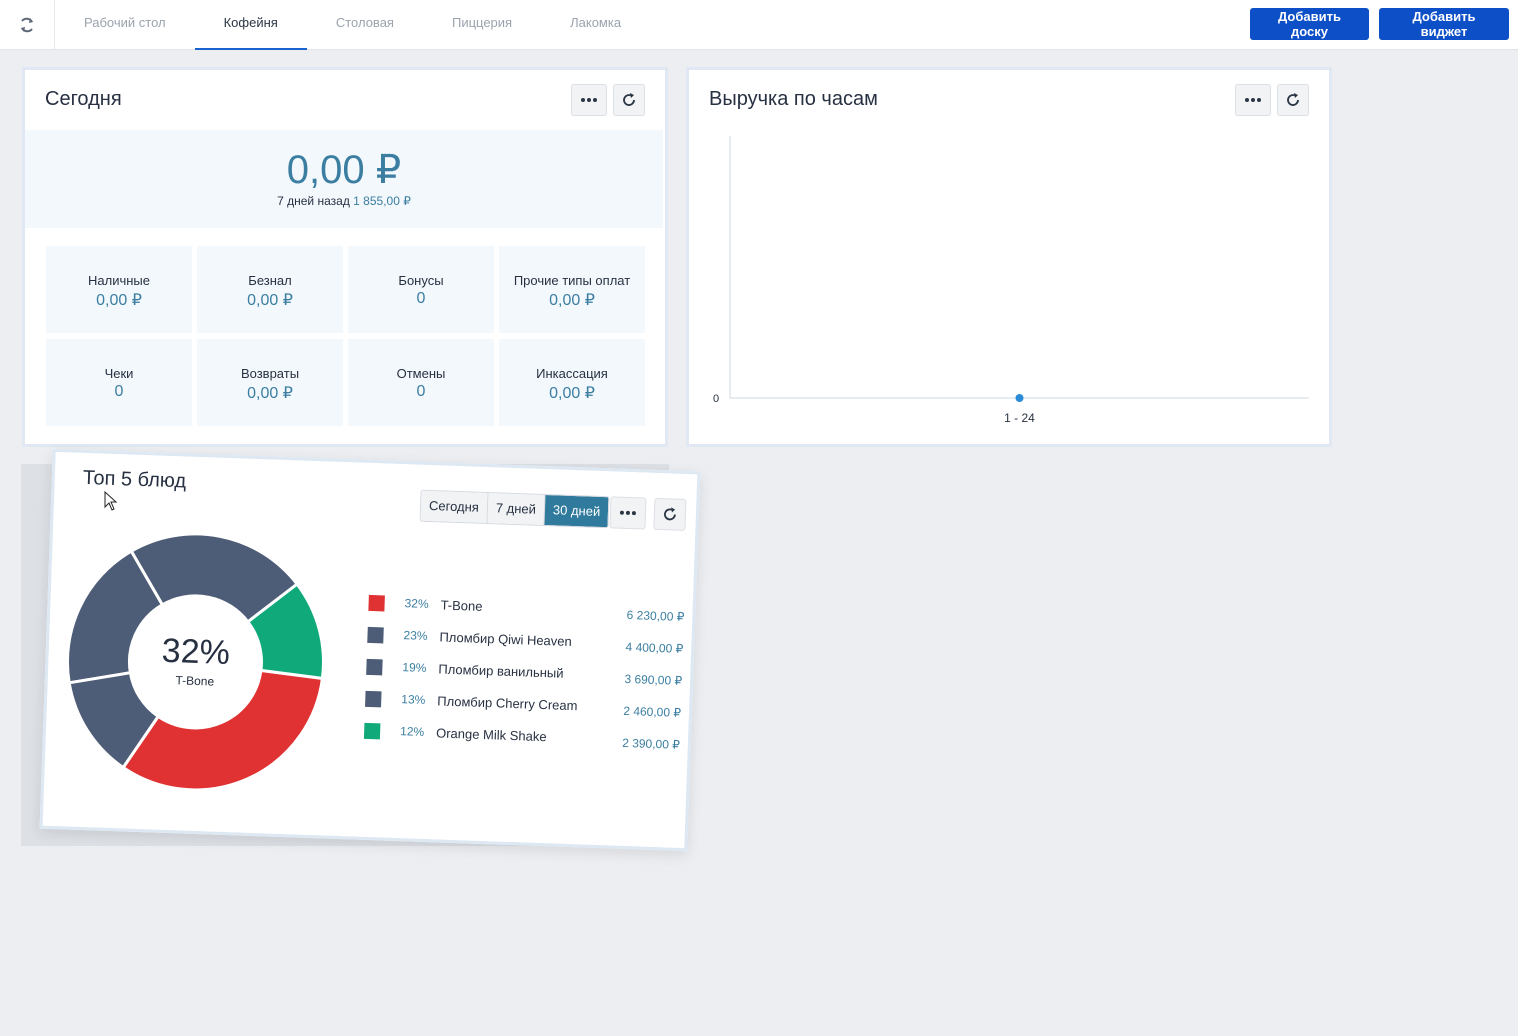 The image size is (1518, 1036). What do you see at coordinates (125, 25) in the screenshot?
I see `tab-desktop: Рабочий стол` at bounding box center [125, 25].